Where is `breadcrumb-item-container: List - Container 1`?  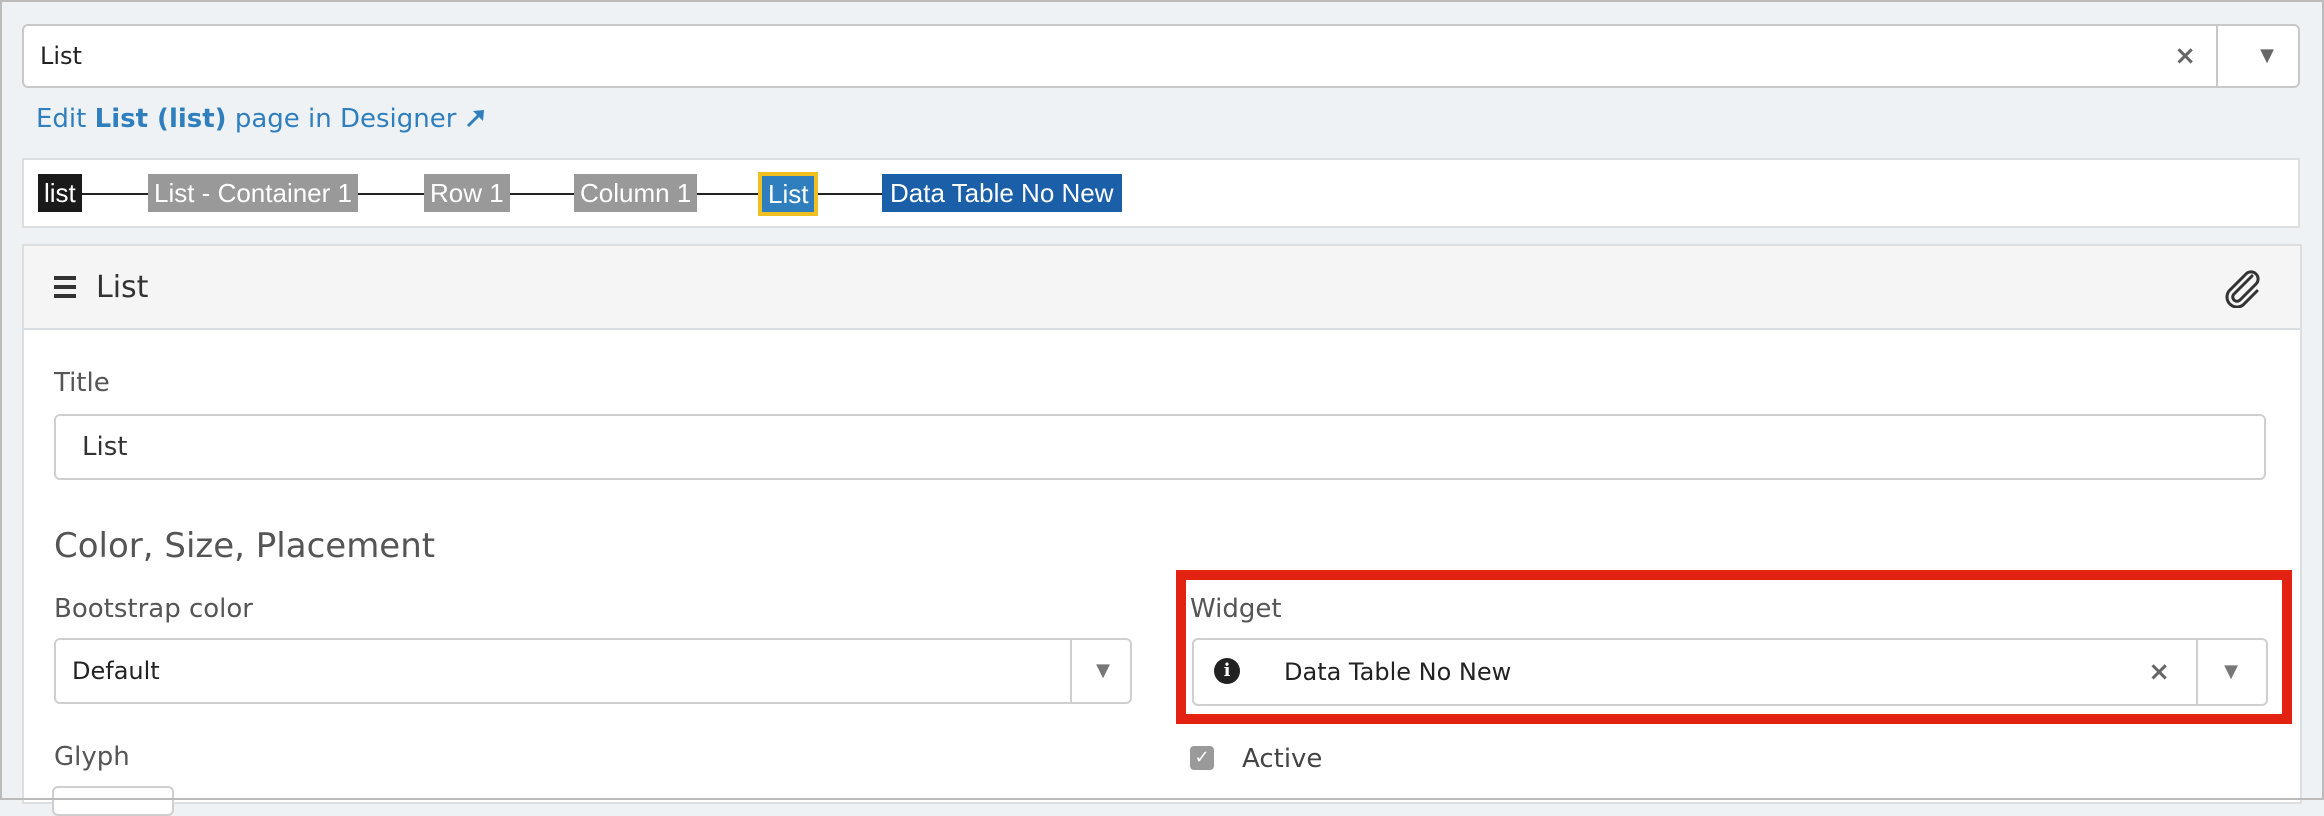
breadcrumb-item-container: List - Container 1 is located at coordinates (253, 193).